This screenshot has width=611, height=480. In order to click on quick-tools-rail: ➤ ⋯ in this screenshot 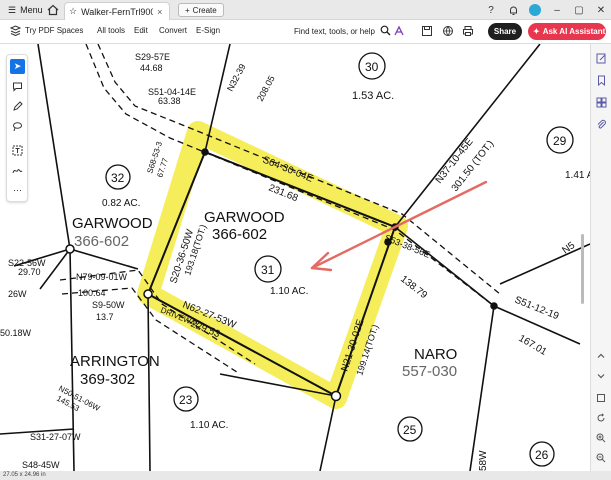, I will do `click(17, 128)`.